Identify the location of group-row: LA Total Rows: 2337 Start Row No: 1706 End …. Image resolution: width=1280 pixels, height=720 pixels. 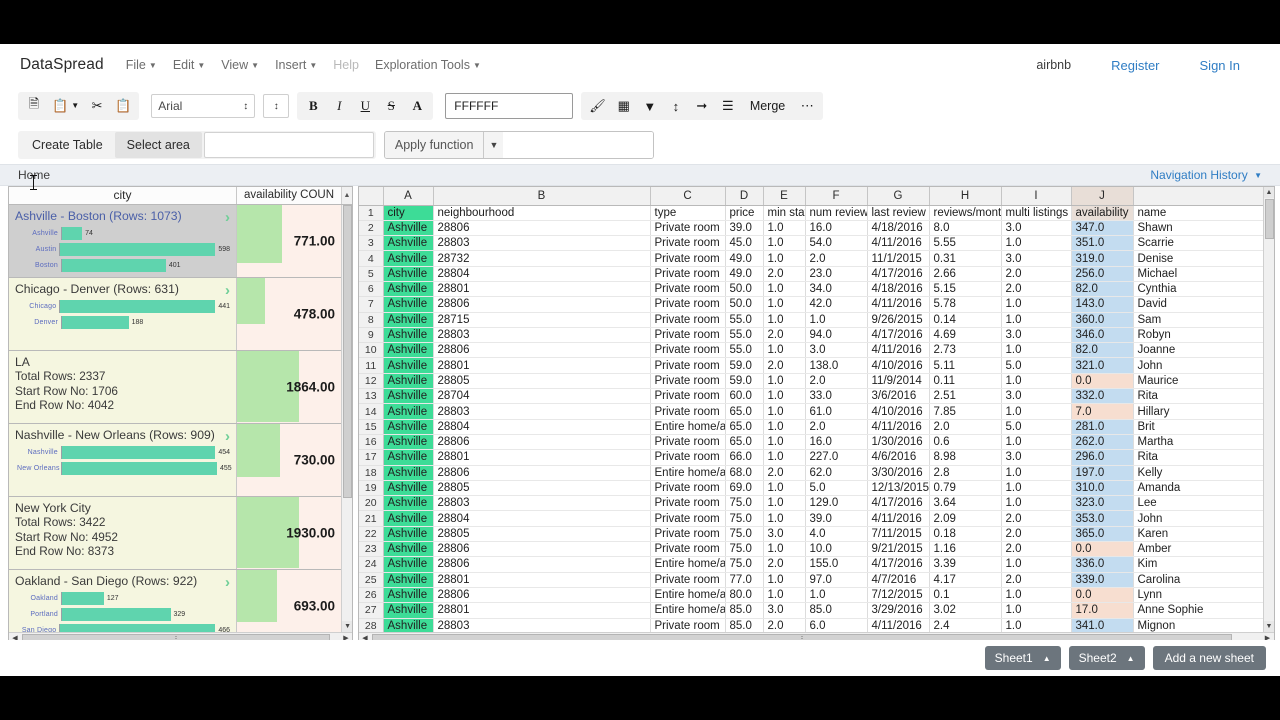
(175, 387).